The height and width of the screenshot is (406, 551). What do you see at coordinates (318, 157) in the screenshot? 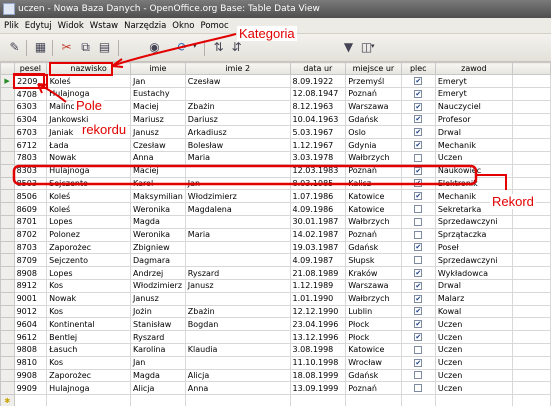
I see `cell-data-ur: 3.03.1978` at bounding box center [318, 157].